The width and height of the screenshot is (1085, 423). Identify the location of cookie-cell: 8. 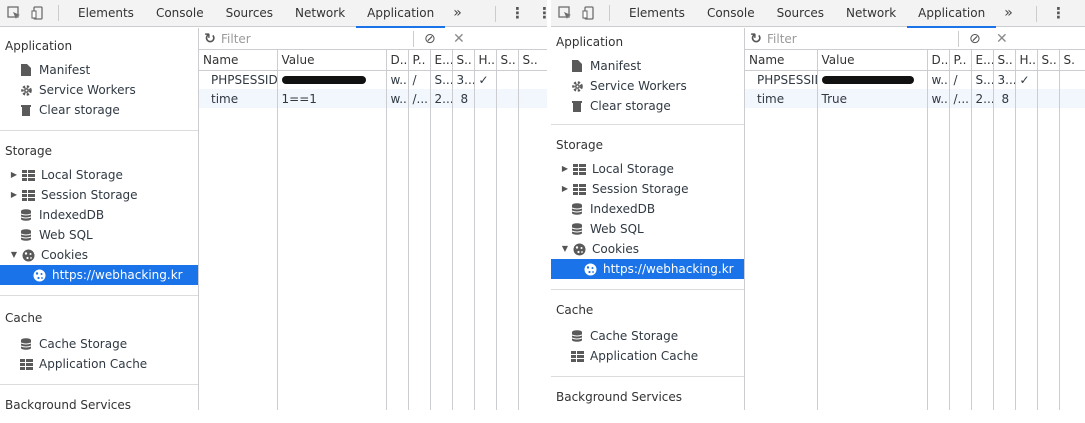
(1004, 98).